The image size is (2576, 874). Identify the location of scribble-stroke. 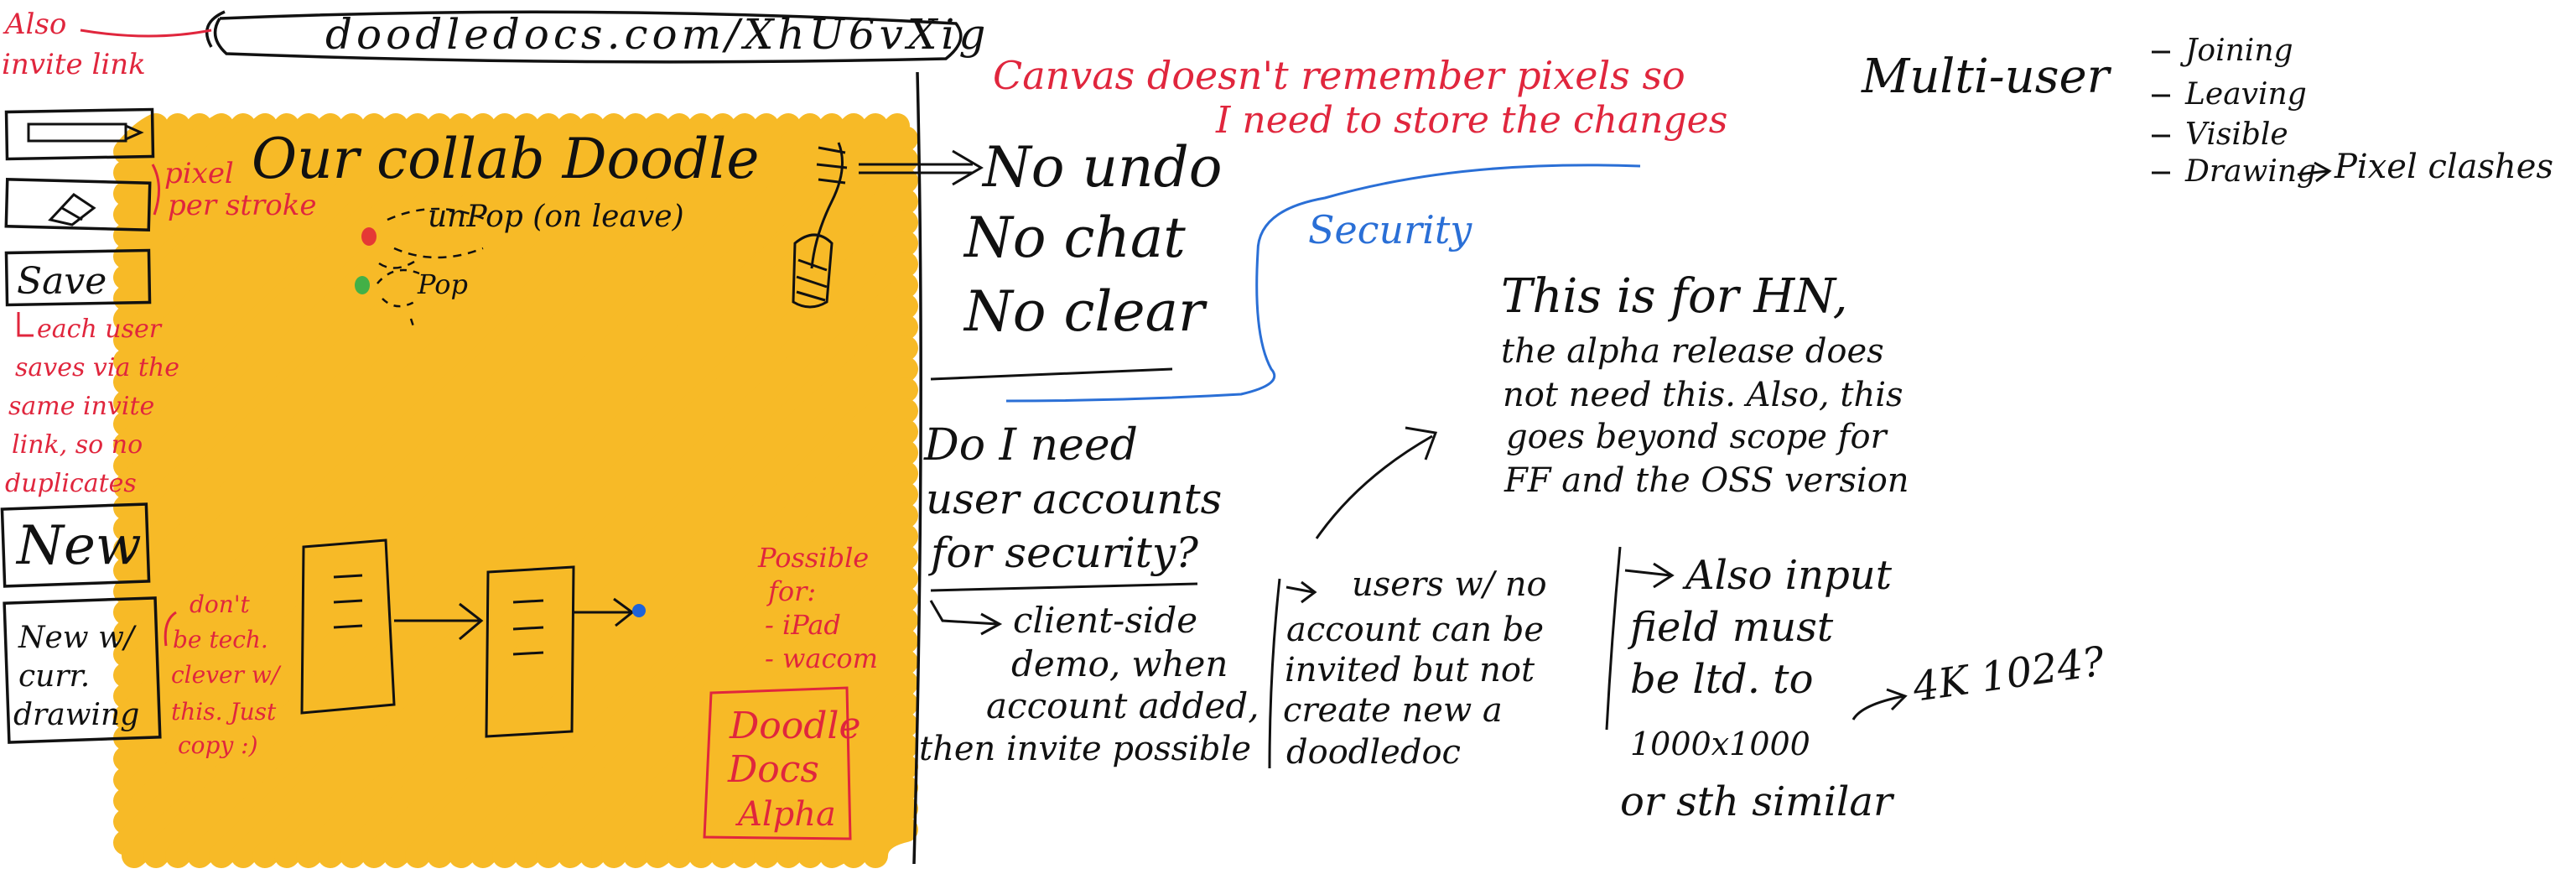
(890, 842).